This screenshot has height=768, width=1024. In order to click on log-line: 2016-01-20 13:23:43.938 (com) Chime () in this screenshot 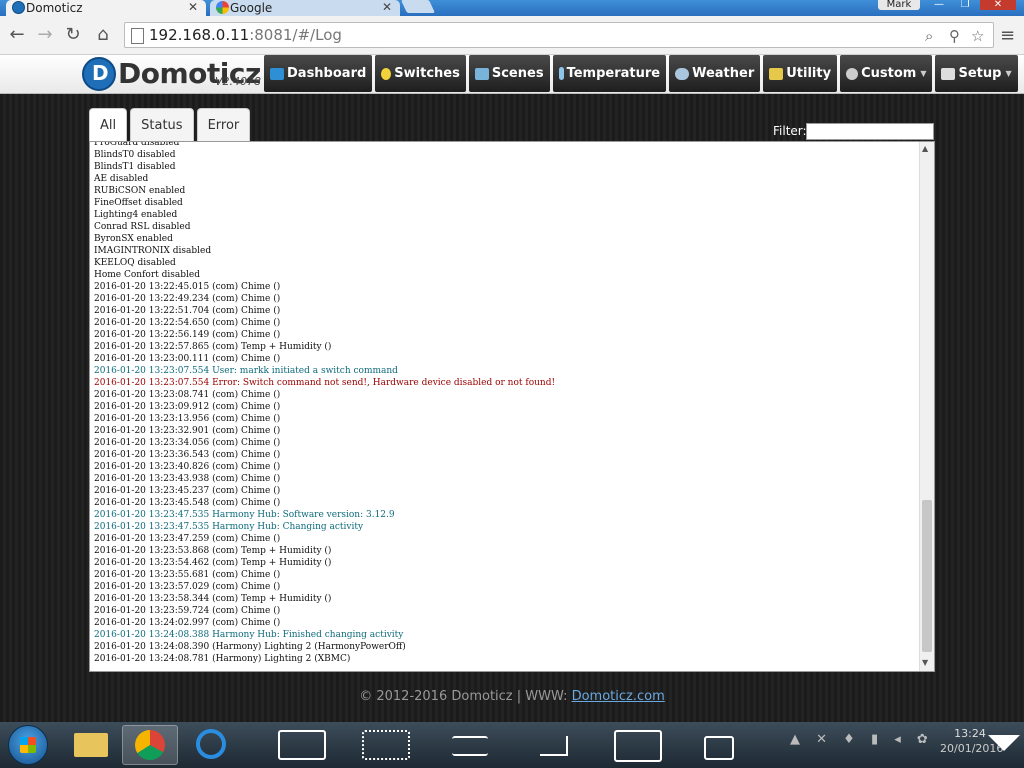, I will do `click(187, 479)`.